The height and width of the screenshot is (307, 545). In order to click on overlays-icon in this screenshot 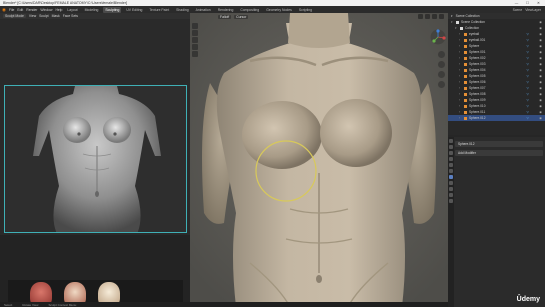, I will do `click(420, 16)`.